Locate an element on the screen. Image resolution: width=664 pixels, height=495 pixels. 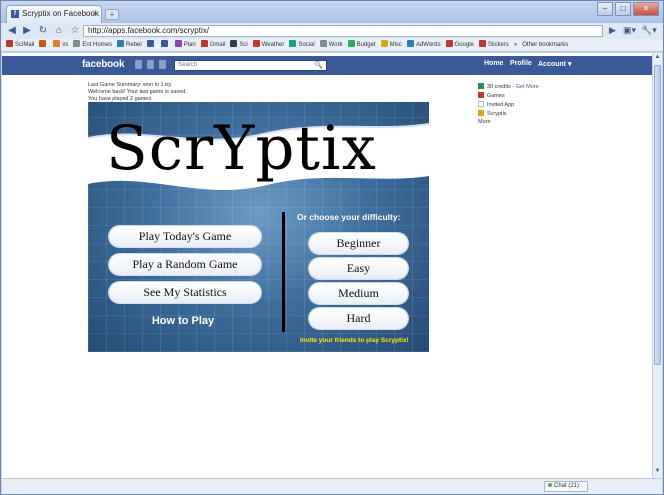
friend-requests-icon is located at coordinates (138, 64).